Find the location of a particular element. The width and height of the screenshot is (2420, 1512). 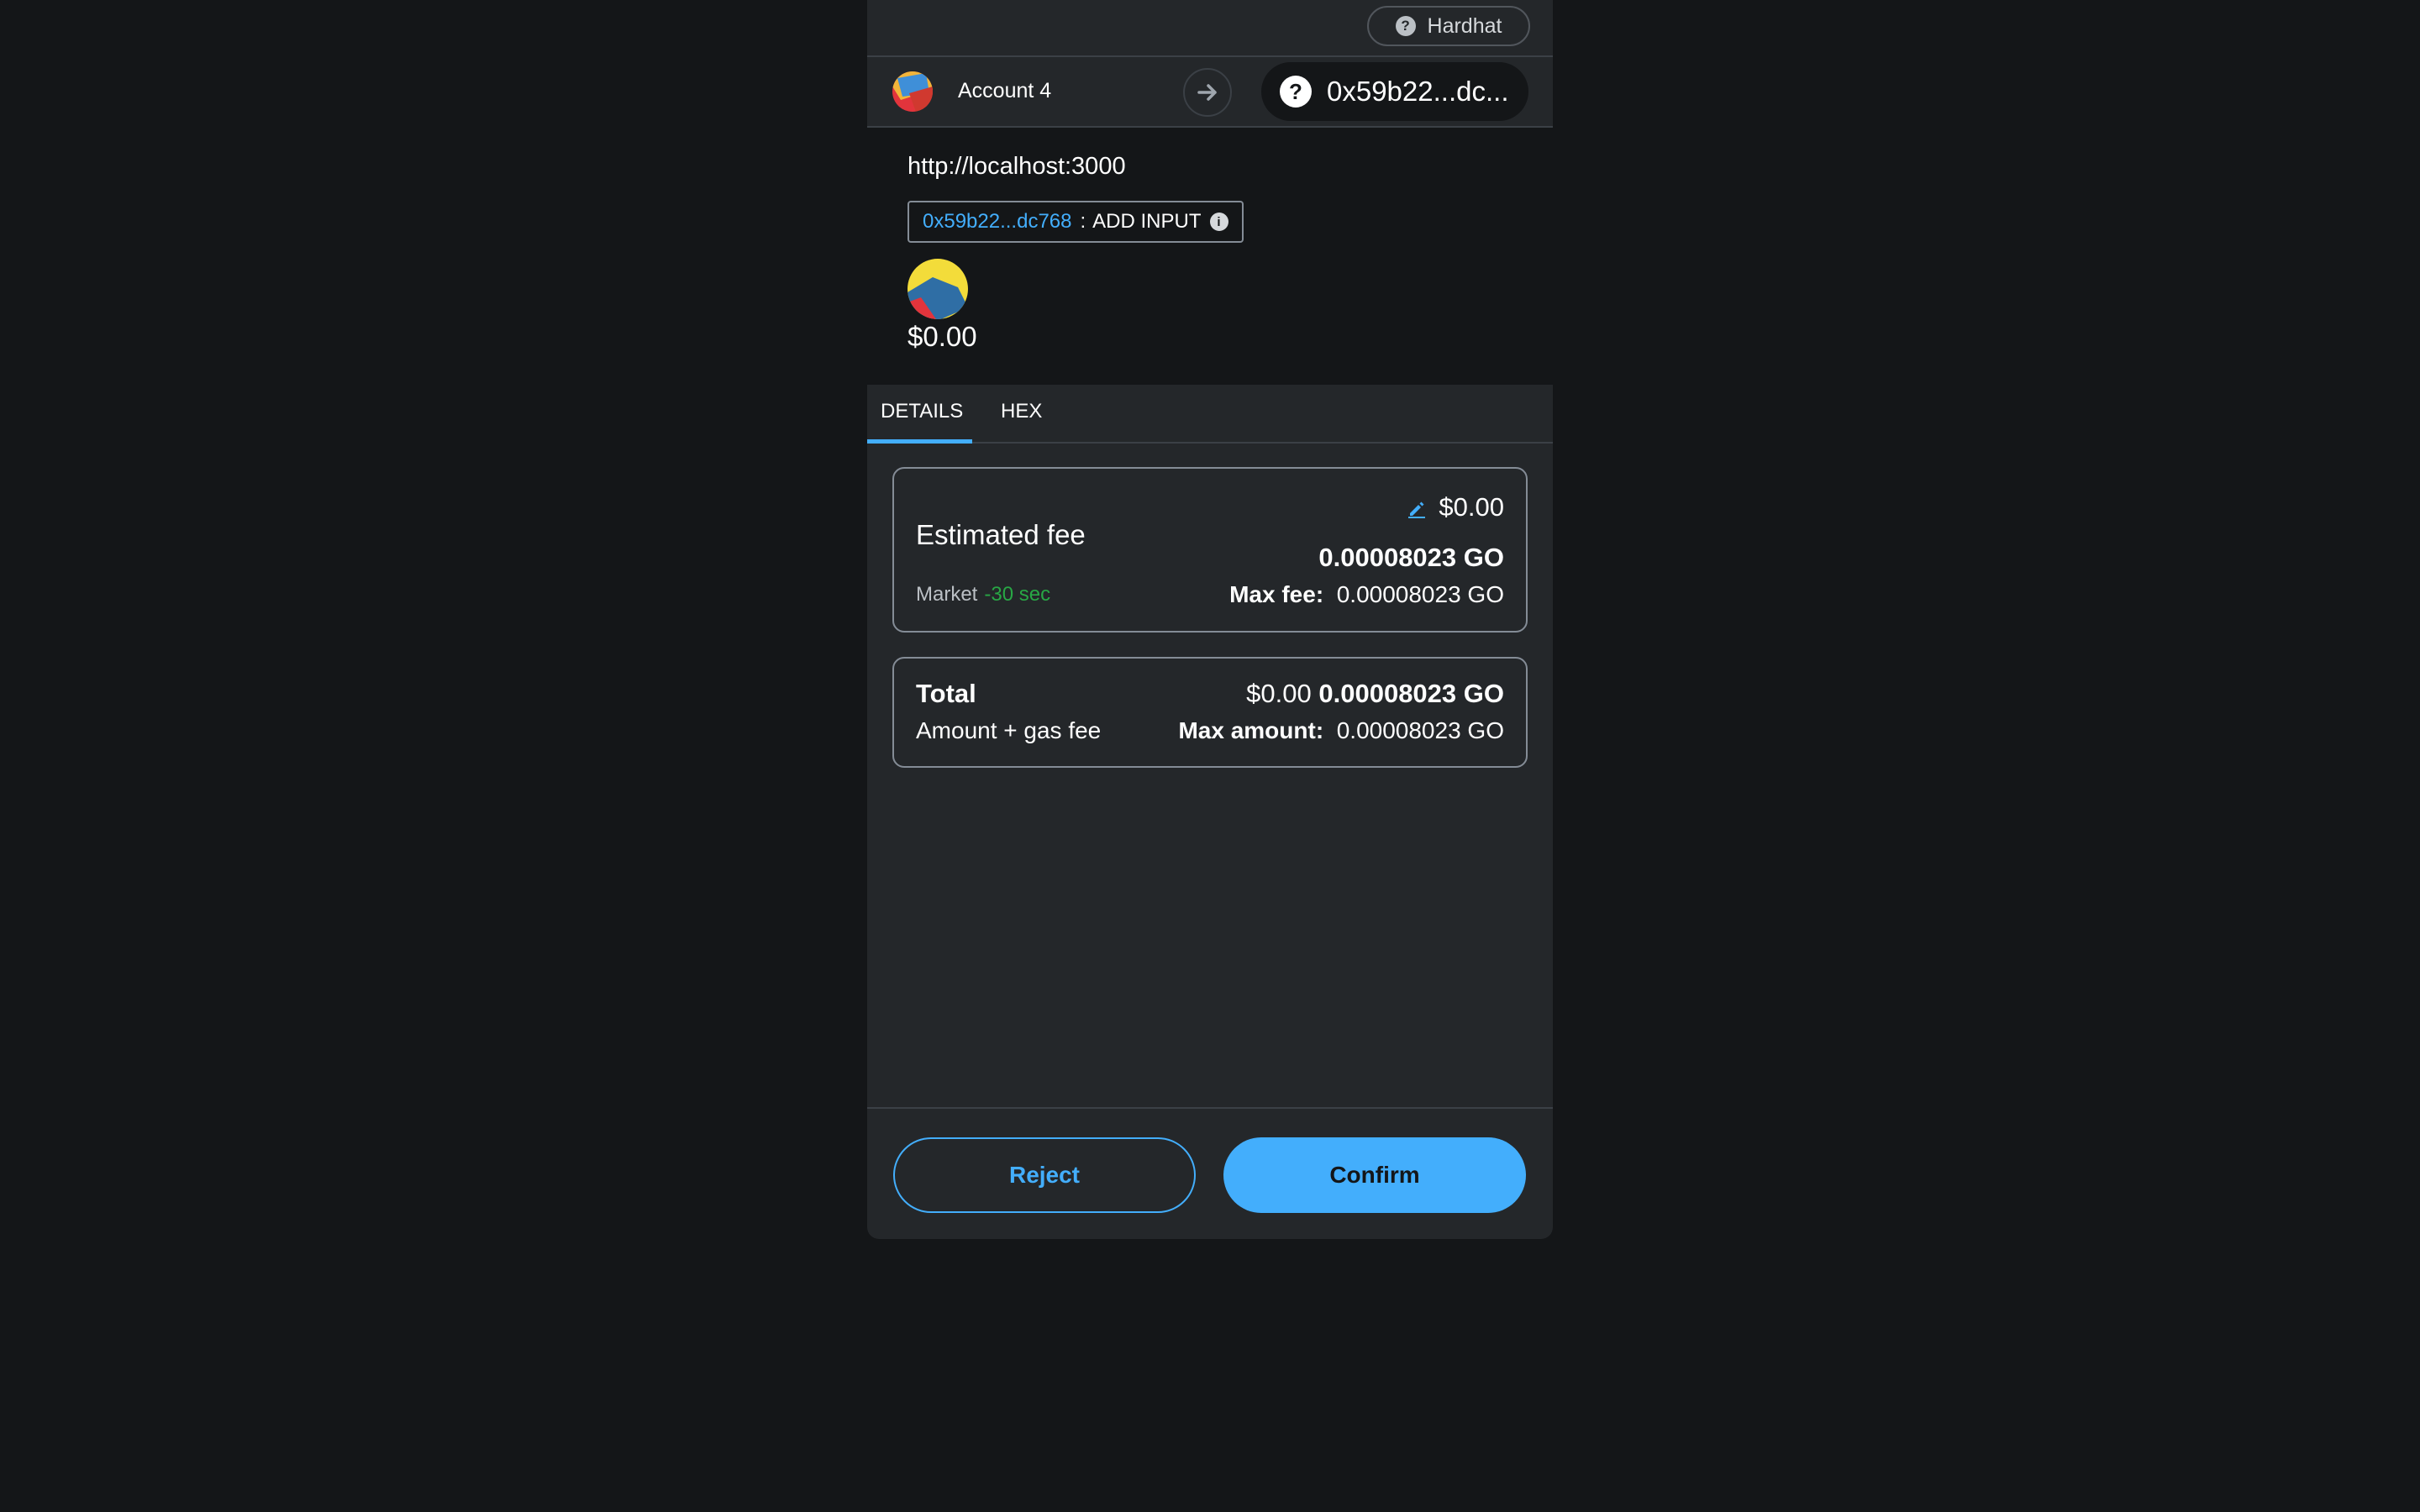

network-label: Hardhat is located at coordinates (1465, 25).